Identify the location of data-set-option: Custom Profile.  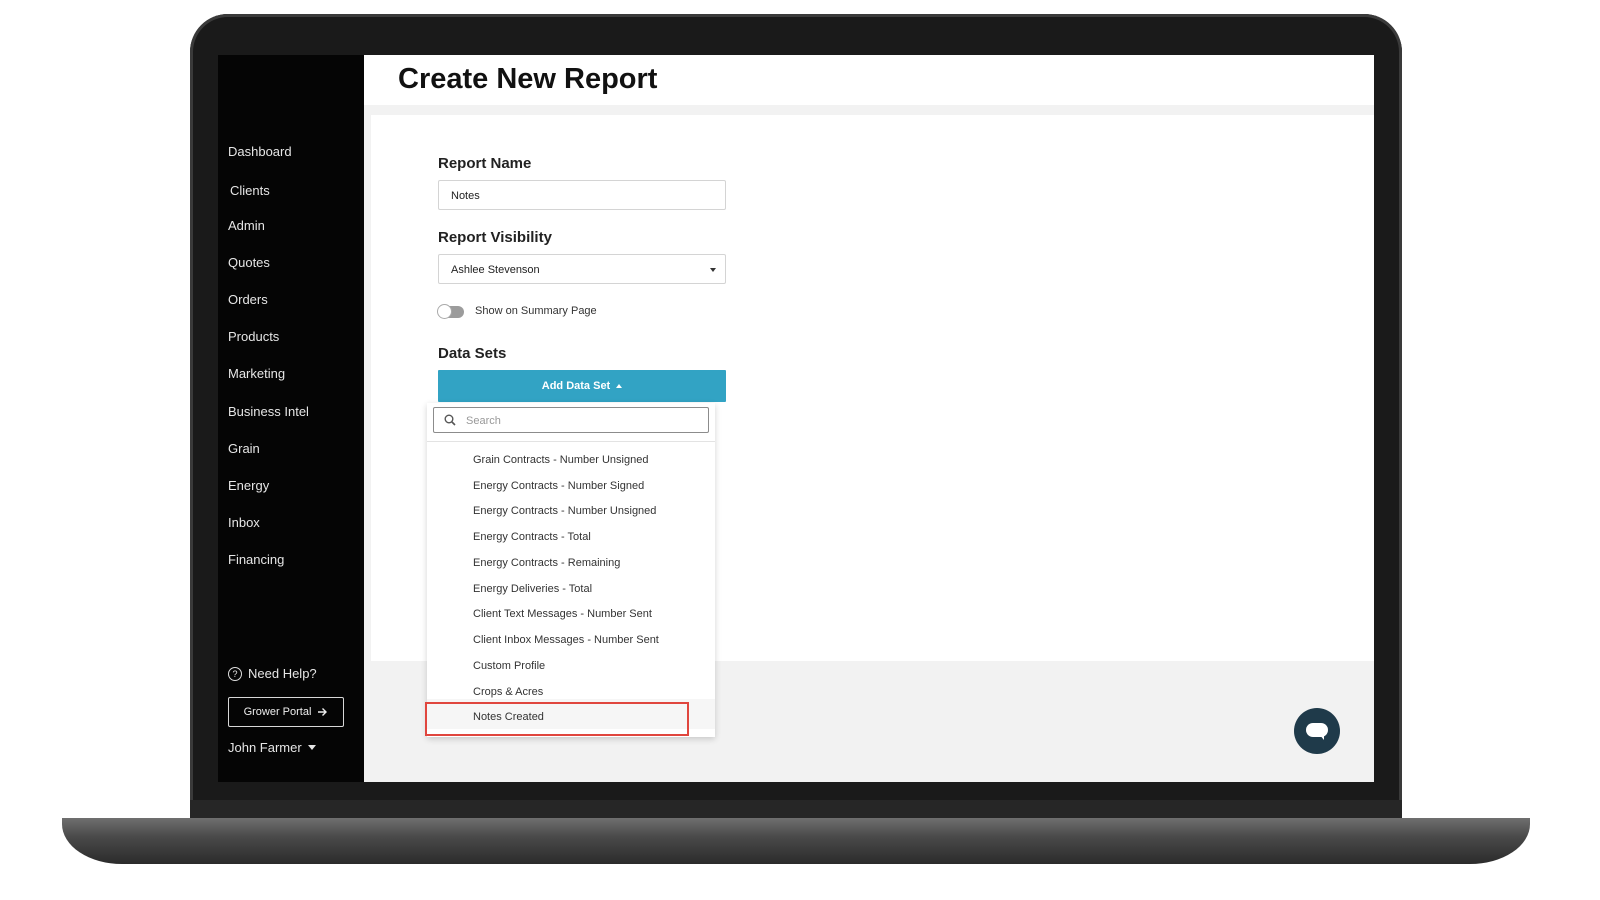
(509, 666).